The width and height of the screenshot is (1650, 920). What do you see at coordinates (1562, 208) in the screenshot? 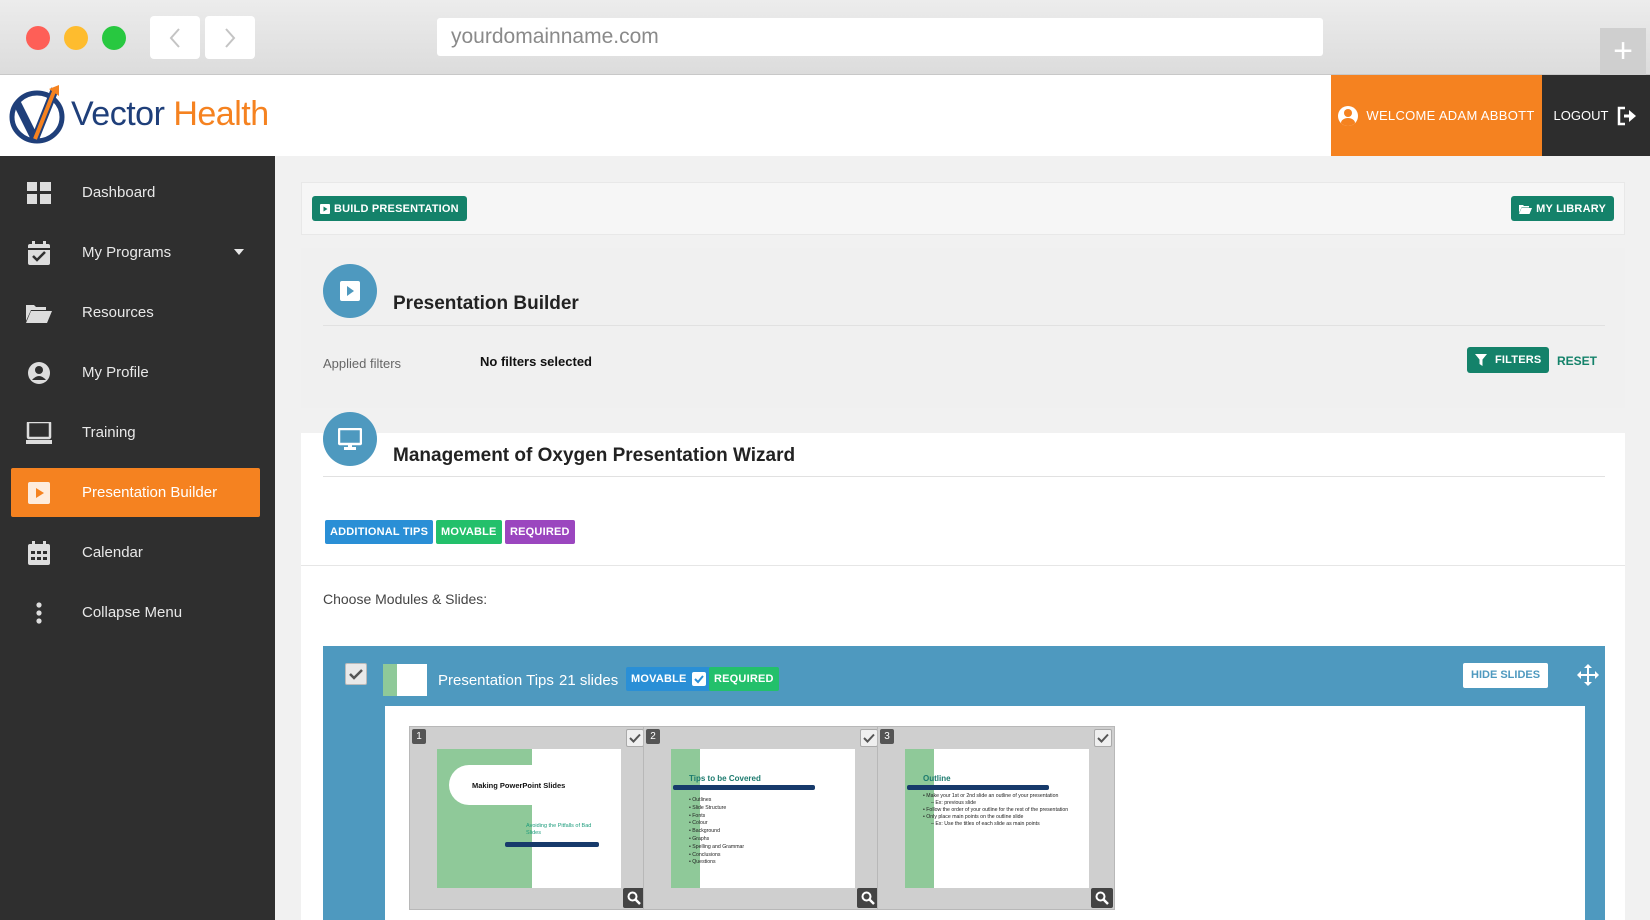
I see `my-library-button: MY LIBRARY` at bounding box center [1562, 208].